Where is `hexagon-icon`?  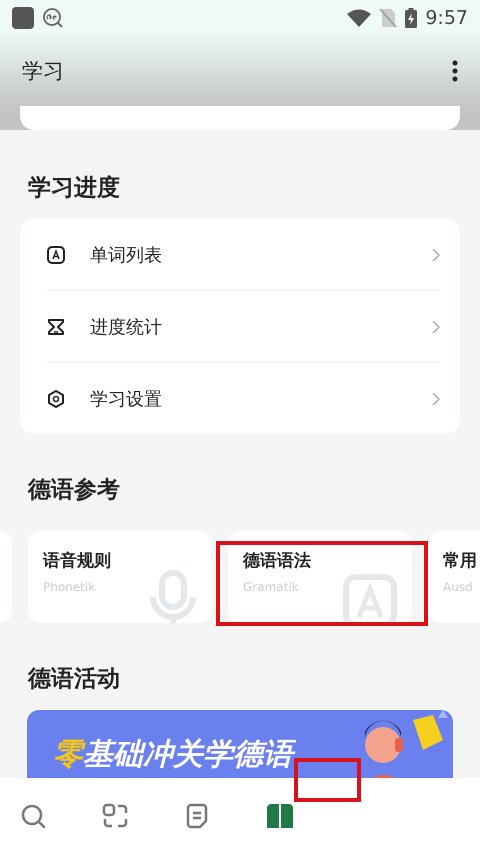 hexagon-icon is located at coordinates (56, 398).